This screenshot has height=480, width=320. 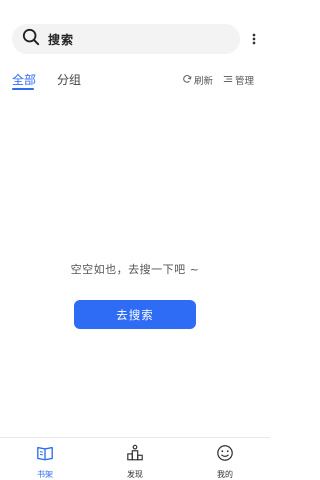 I want to click on podium-icon, so click(x=135, y=455).